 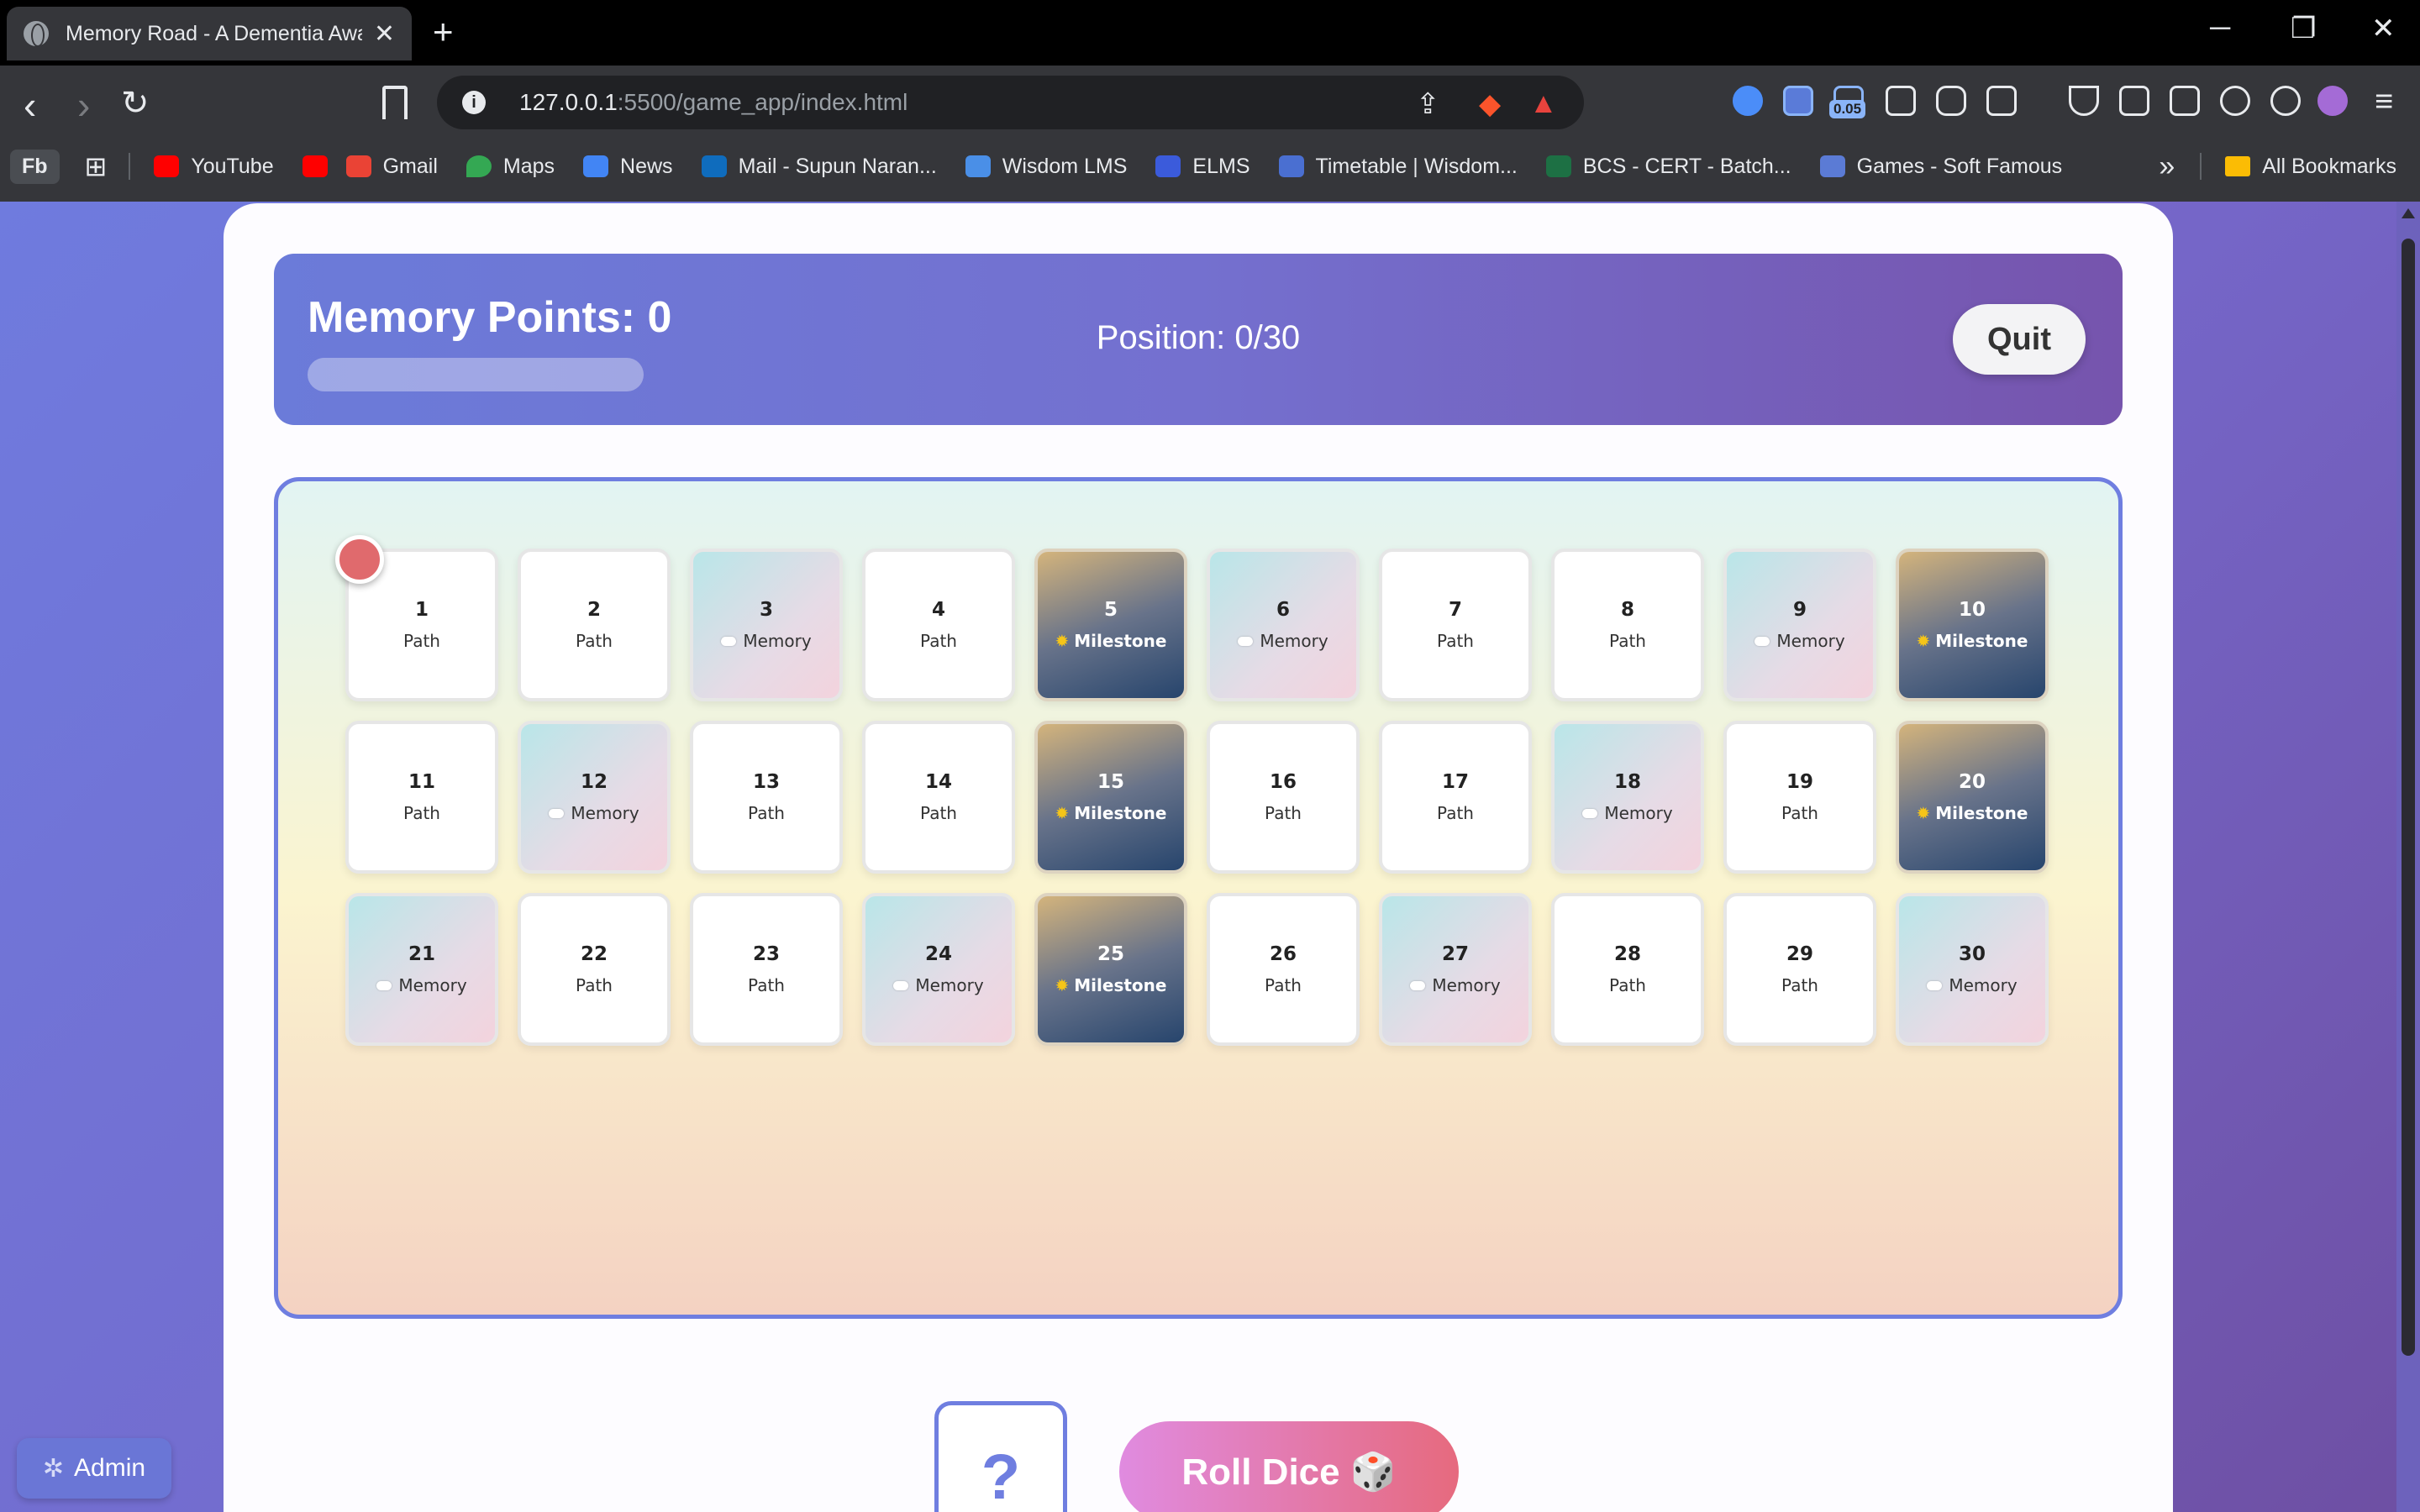 What do you see at coordinates (2185, 101) in the screenshot?
I see `wallet-icon` at bounding box center [2185, 101].